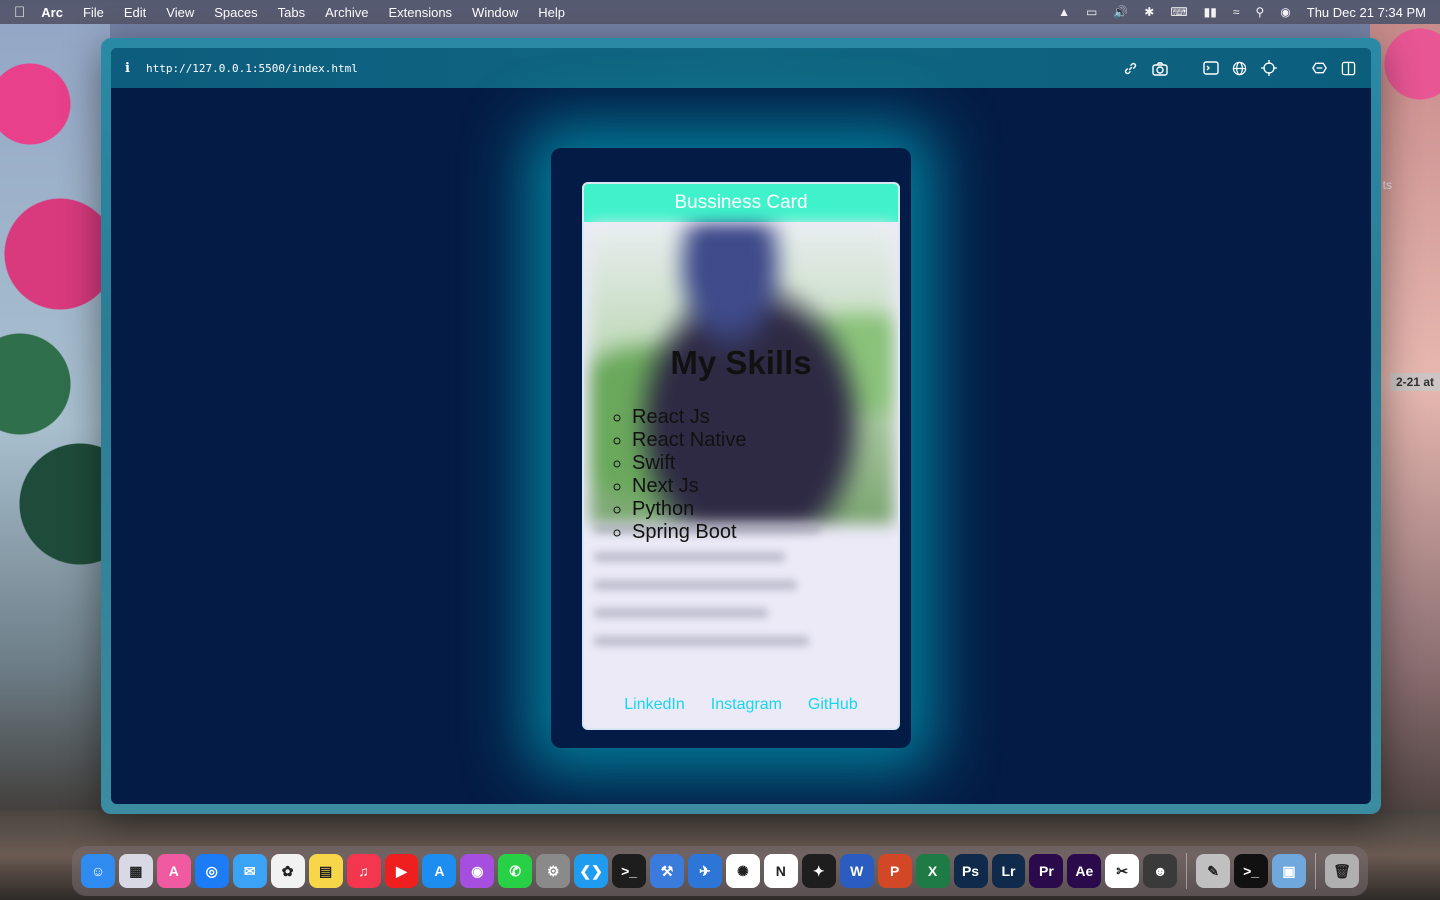 Image resolution: width=1440 pixels, height=900 pixels. What do you see at coordinates (1251, 871) in the screenshot?
I see `dock-terminal-icon: >_` at bounding box center [1251, 871].